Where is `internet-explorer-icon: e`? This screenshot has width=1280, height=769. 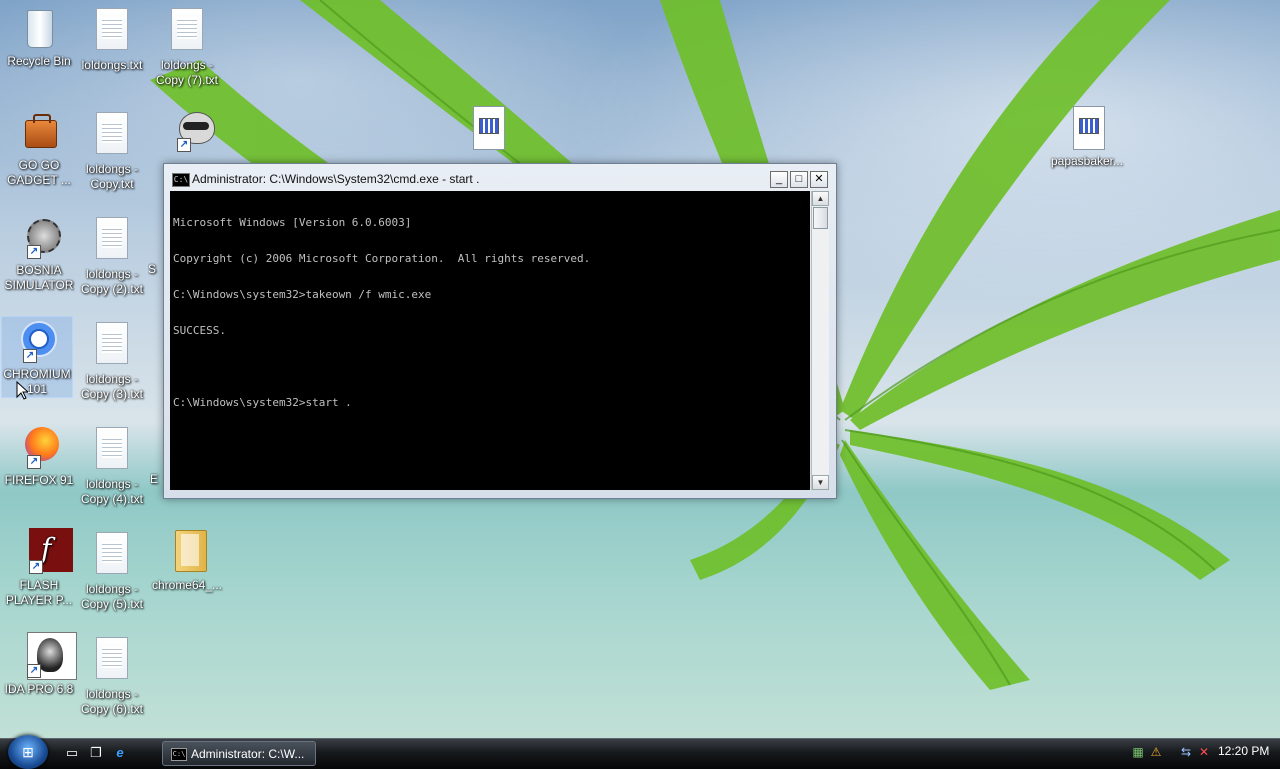
internet-explorer-icon: e is located at coordinates (120, 753).